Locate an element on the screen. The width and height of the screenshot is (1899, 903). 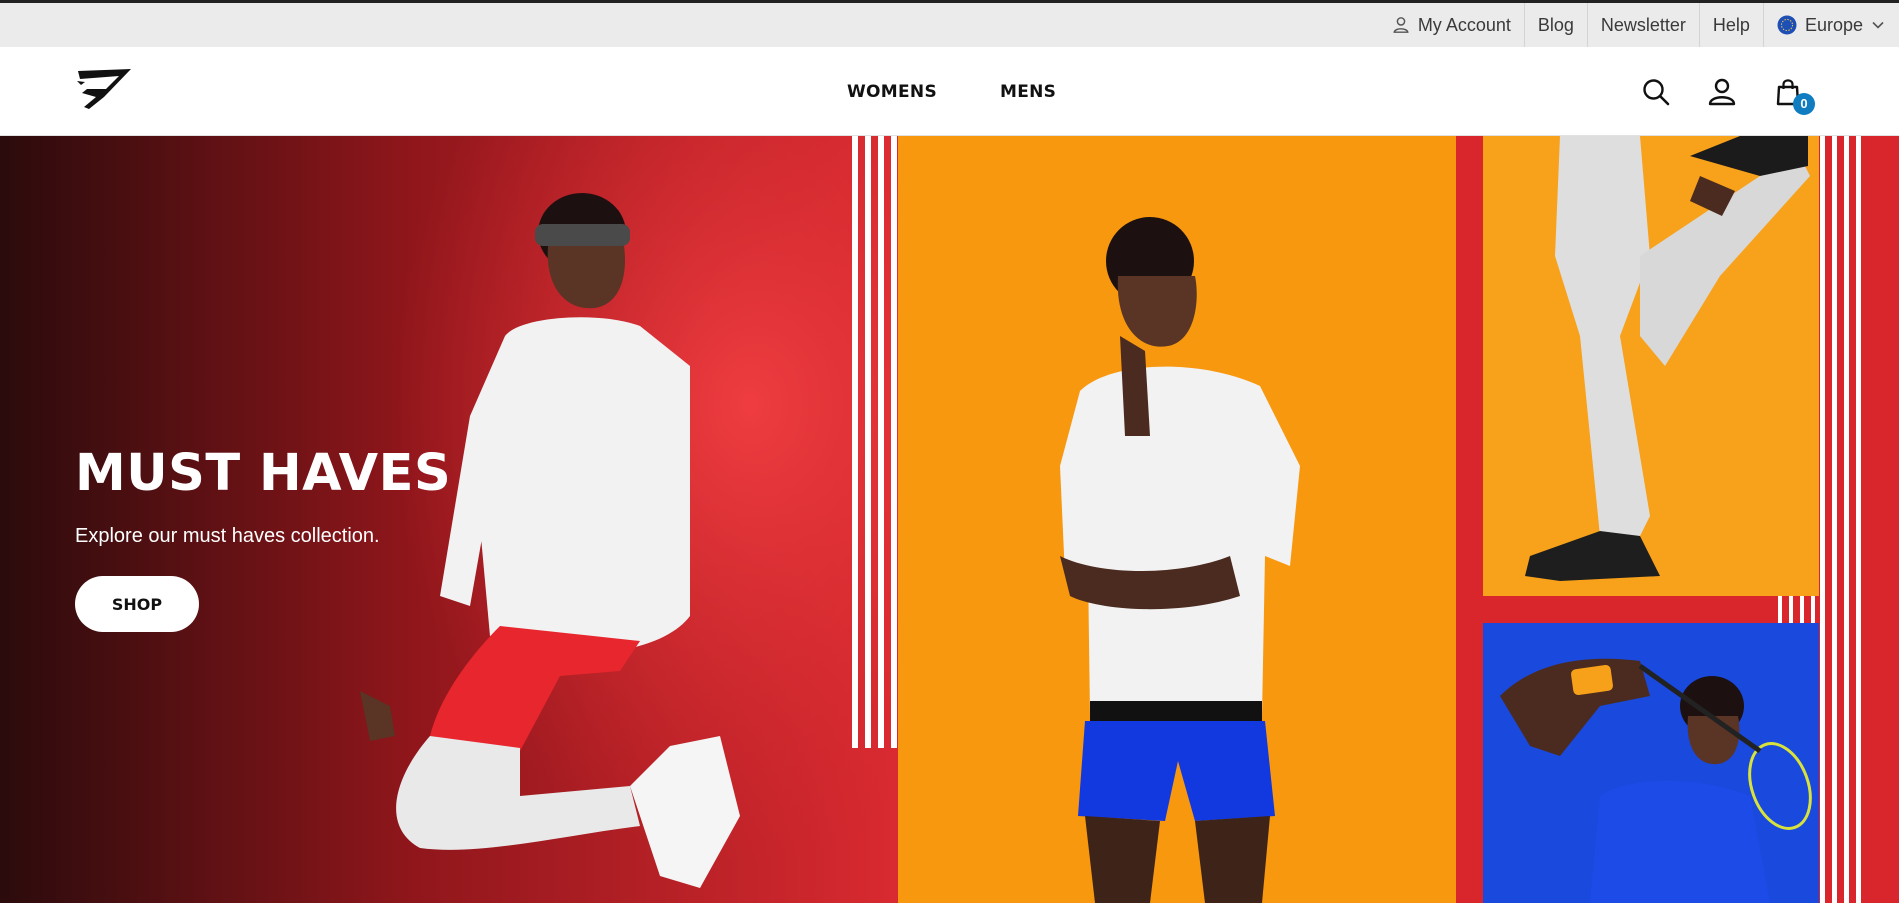
utility-bar: My Account Blog Newsletter Help Europe is located at coordinates (949, 23).